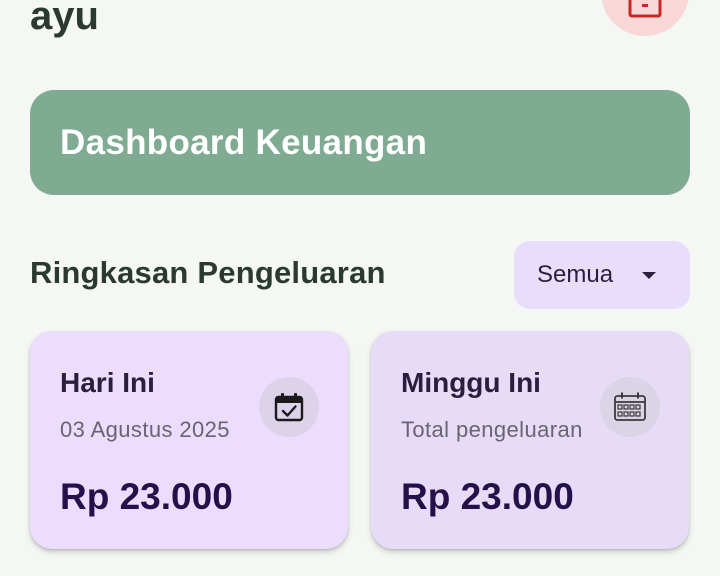  Describe the element at coordinates (645, 9) in the screenshot. I see `logout-icon` at that location.